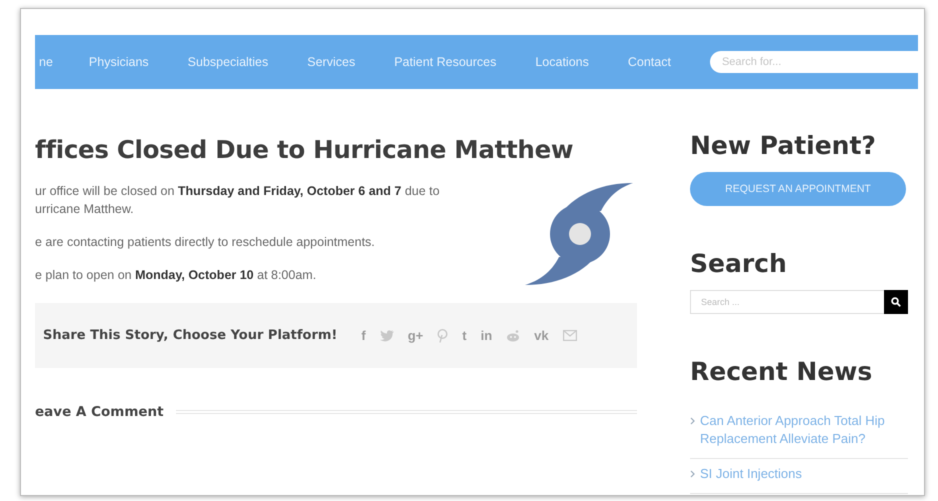 The image size is (938, 501). I want to click on search-button, so click(896, 302).